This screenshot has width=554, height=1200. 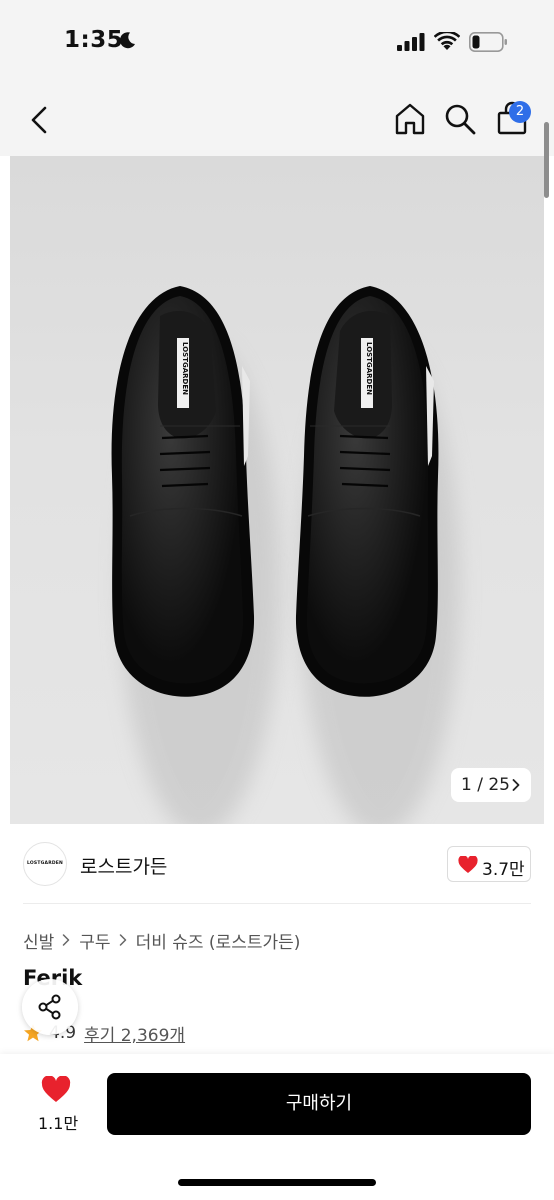 I want to click on status-bar: 1:35, so click(x=277, y=42).